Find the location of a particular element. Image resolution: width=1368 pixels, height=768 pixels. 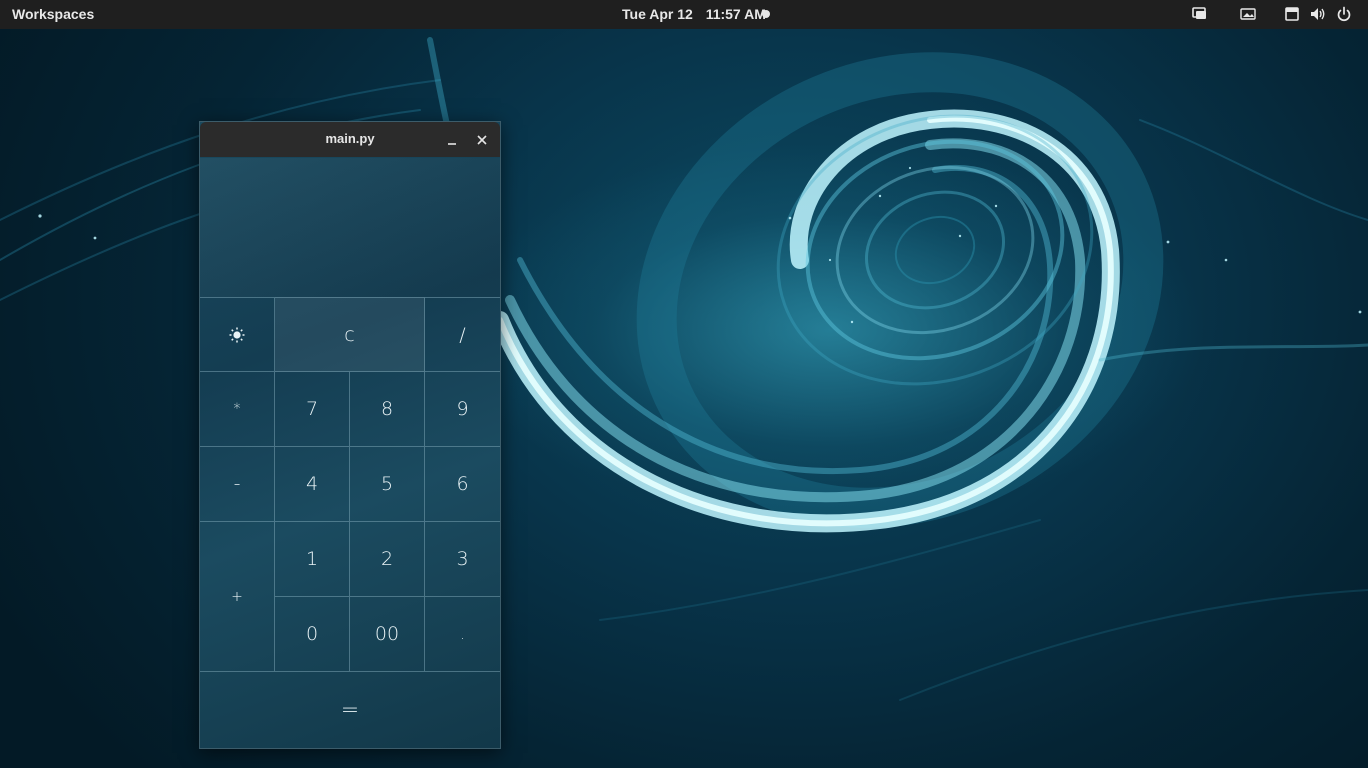

close-icon is located at coordinates (482, 140).